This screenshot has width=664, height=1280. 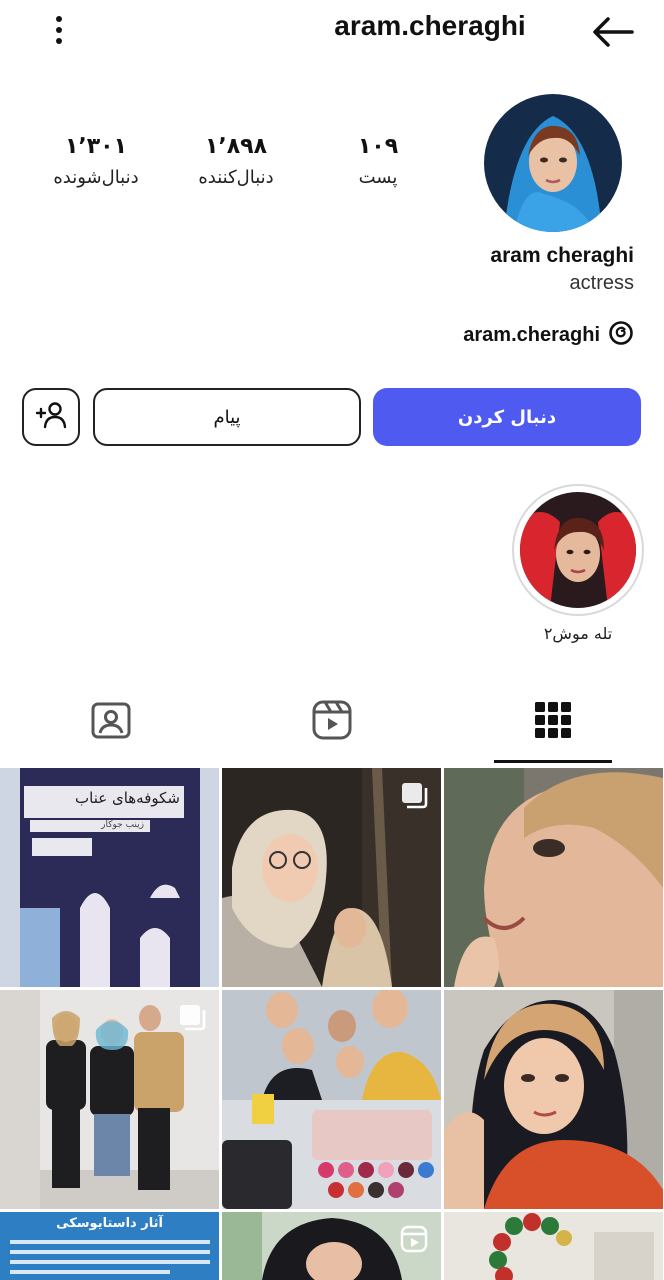 I want to click on posts-stat: ۱۰۹ پست, so click(x=378, y=161).